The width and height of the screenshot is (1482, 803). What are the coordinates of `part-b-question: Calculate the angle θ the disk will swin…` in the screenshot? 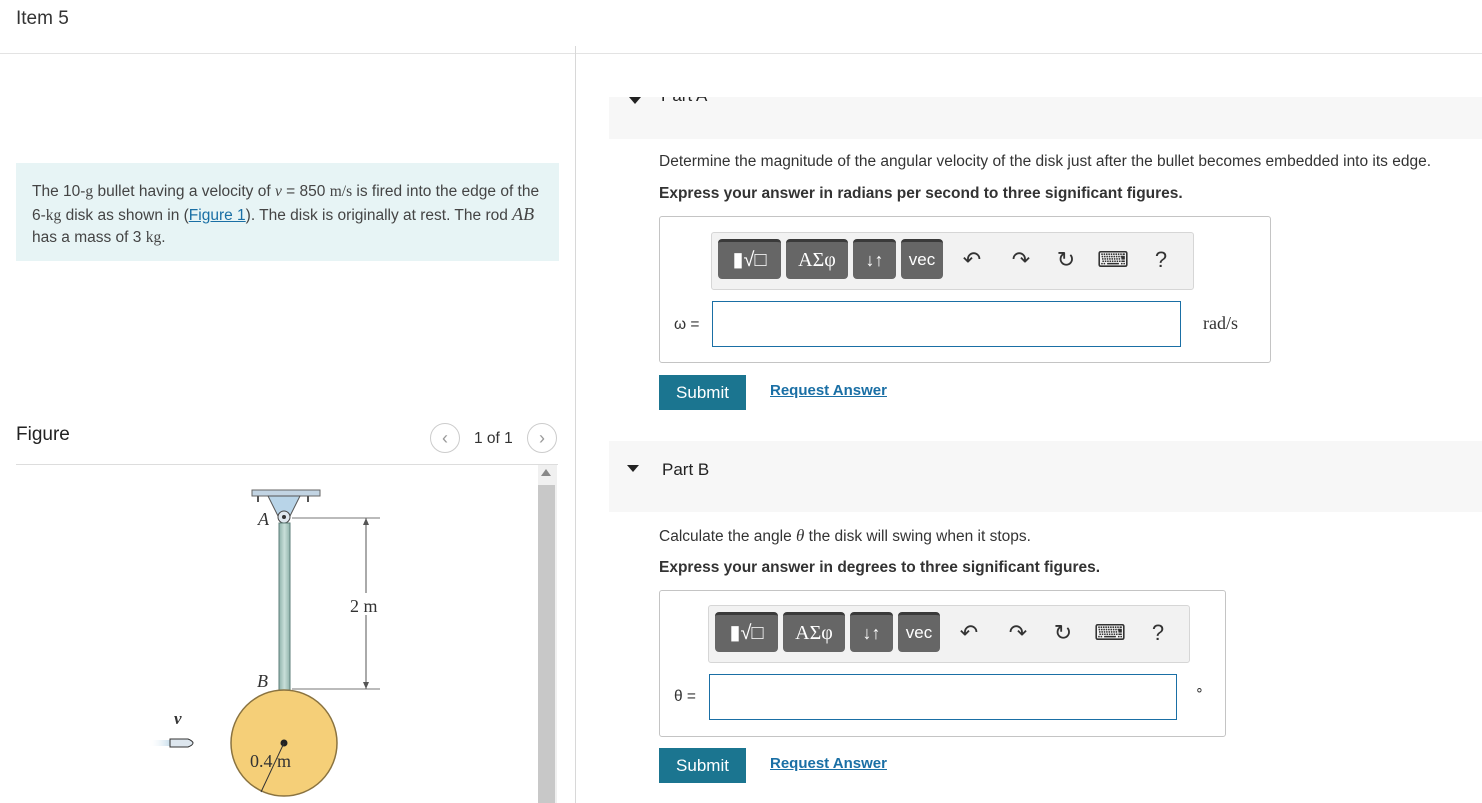 It's located at (845, 535).